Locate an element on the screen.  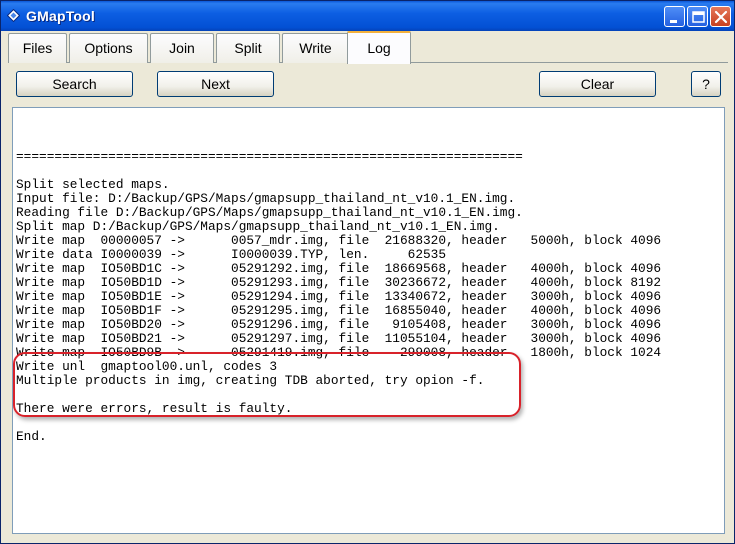
tab-options: Options is located at coordinates (108, 48).